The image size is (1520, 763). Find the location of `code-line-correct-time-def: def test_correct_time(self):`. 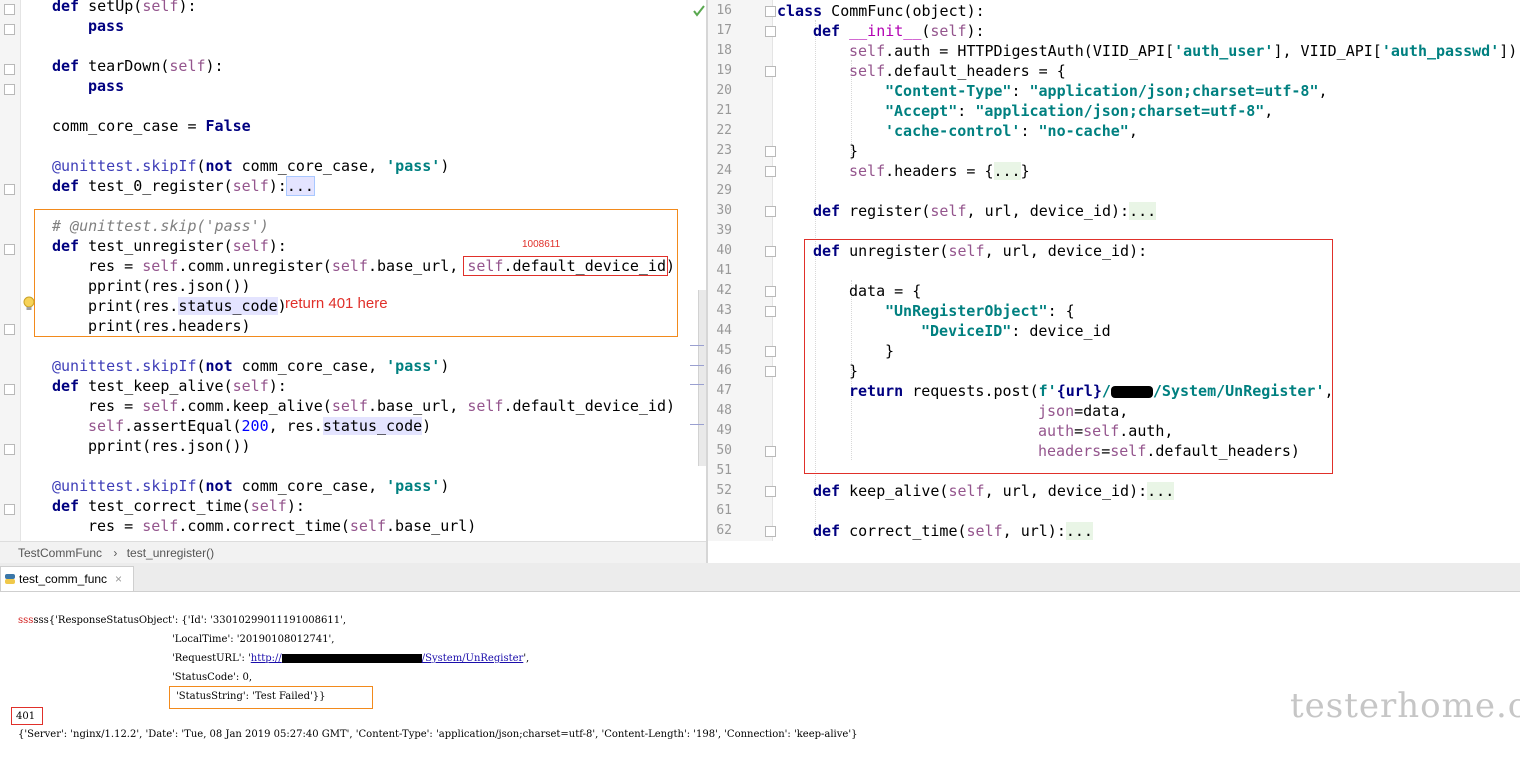

code-line-correct-time-def: def test_correct_time(self): is located at coordinates (178, 506).